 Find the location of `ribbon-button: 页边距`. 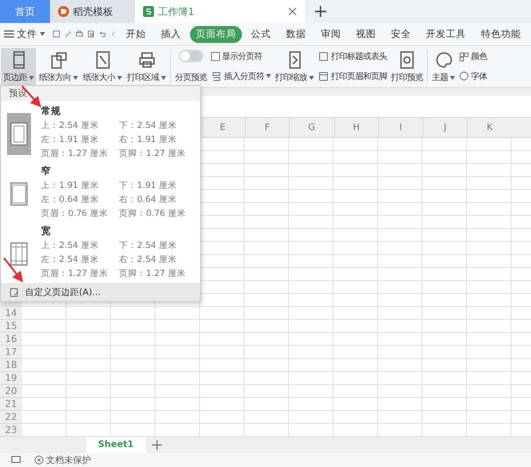

ribbon-button: 页边距 is located at coordinates (18, 66).